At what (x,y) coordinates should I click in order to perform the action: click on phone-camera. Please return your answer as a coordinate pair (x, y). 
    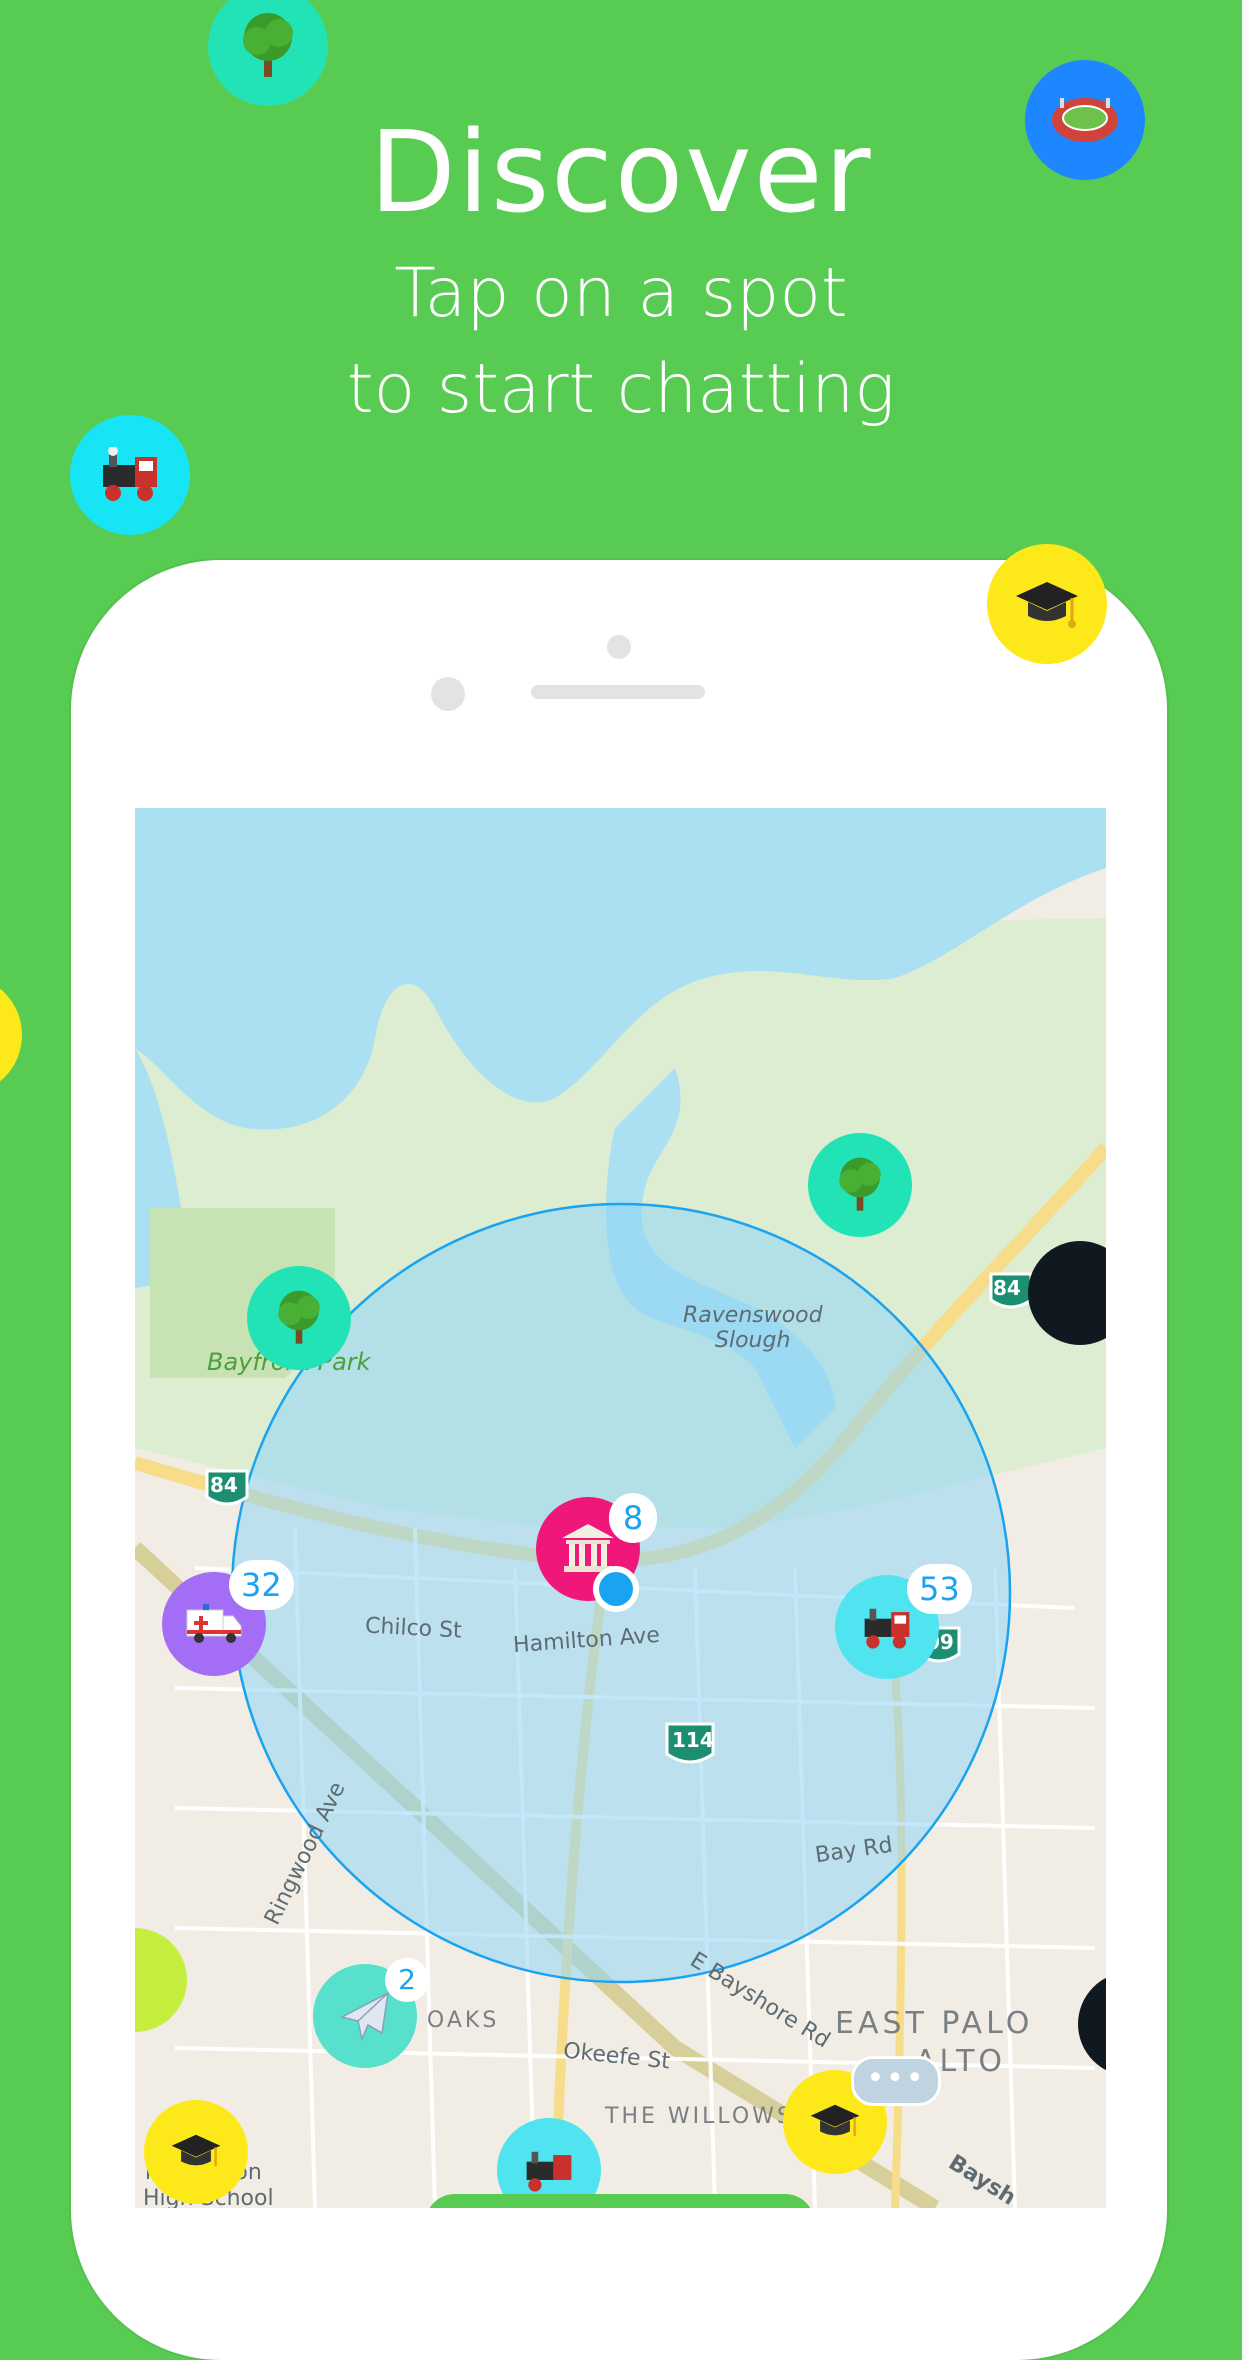
    Looking at the image, I should click on (448, 694).